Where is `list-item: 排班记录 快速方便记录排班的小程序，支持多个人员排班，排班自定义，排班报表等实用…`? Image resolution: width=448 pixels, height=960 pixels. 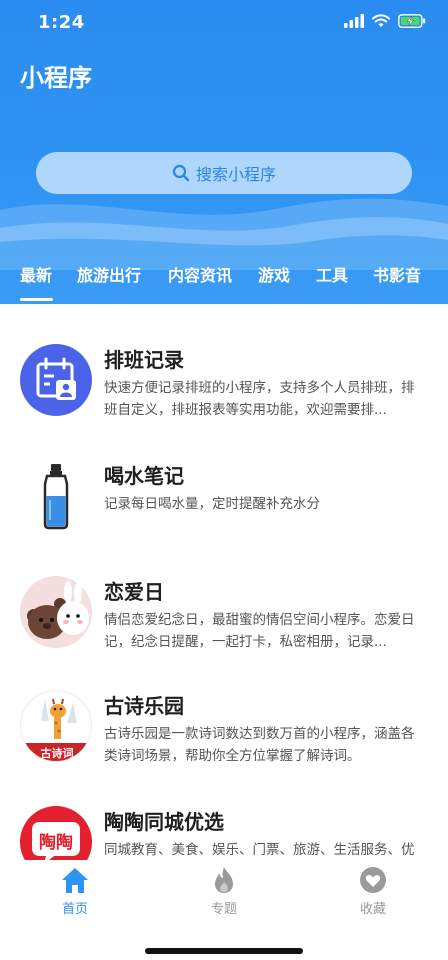 list-item: 排班记录 快速方便记录排班的小程序，支持多个人员排班，排班自定义，排班报表等实用… is located at coordinates (224, 379).